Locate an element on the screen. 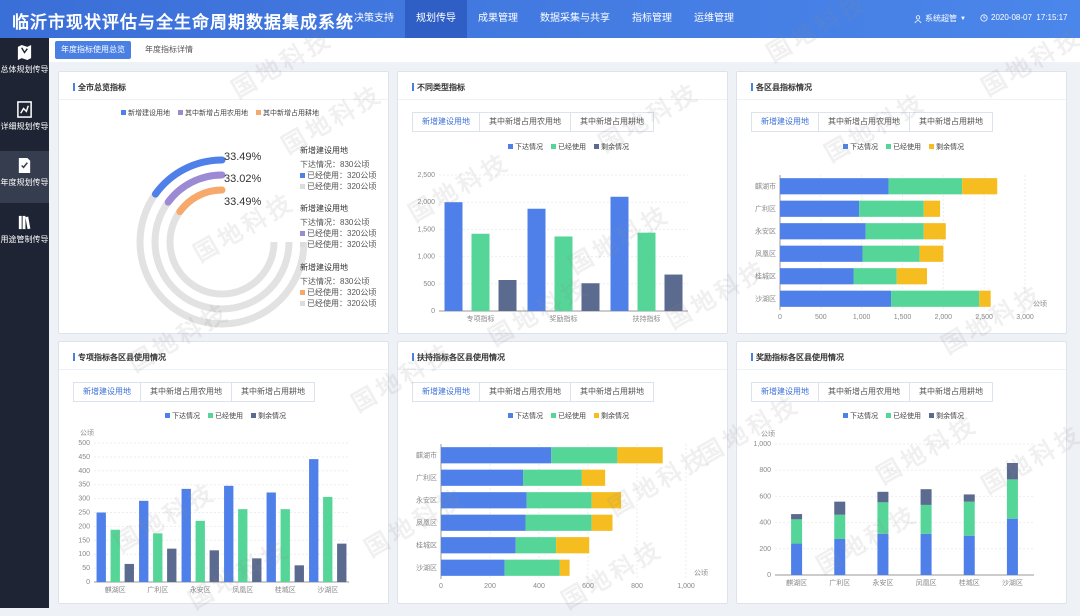 This screenshot has width=1080, height=616. tick-label: 50 is located at coordinates (86, 568).